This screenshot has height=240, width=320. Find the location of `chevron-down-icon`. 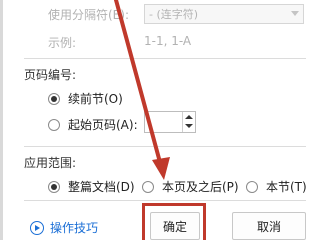

chevron-down-icon is located at coordinates (295, 13).